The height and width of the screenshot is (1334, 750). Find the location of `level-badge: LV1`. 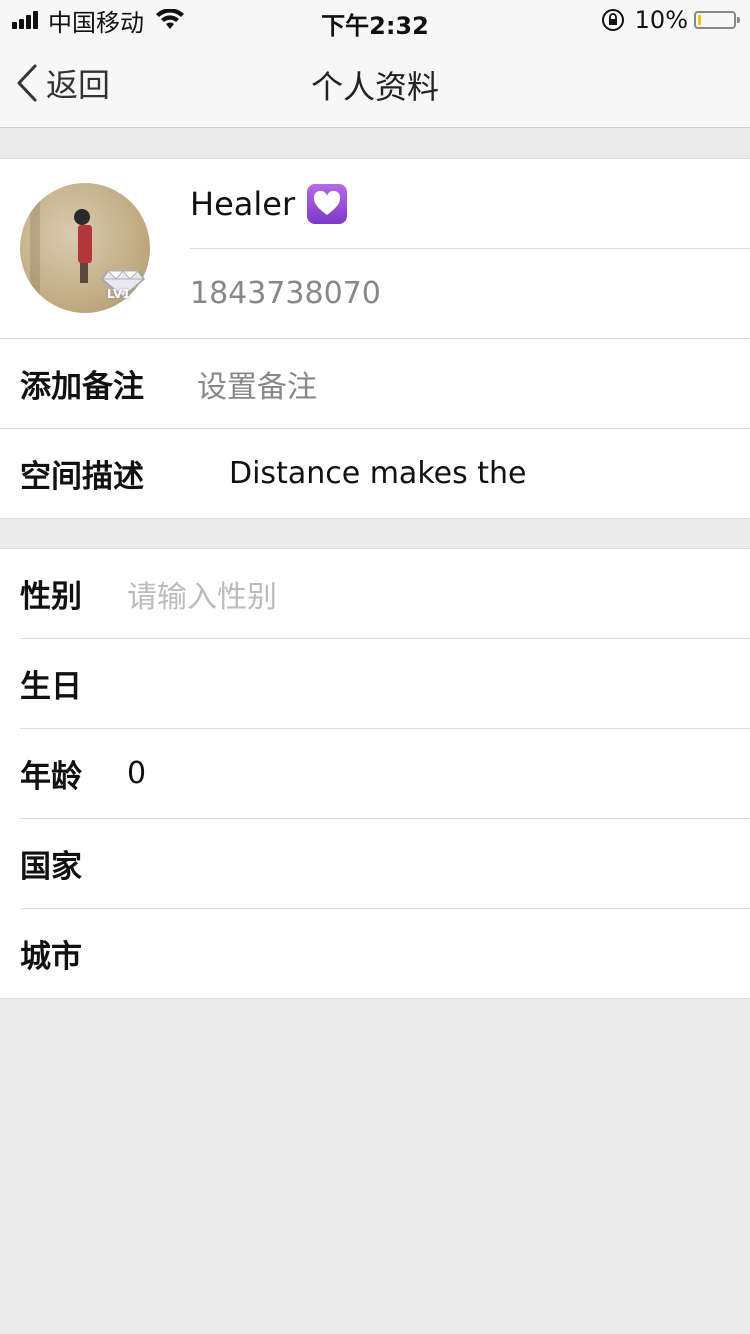

level-badge: LV1 is located at coordinates (123, 287).